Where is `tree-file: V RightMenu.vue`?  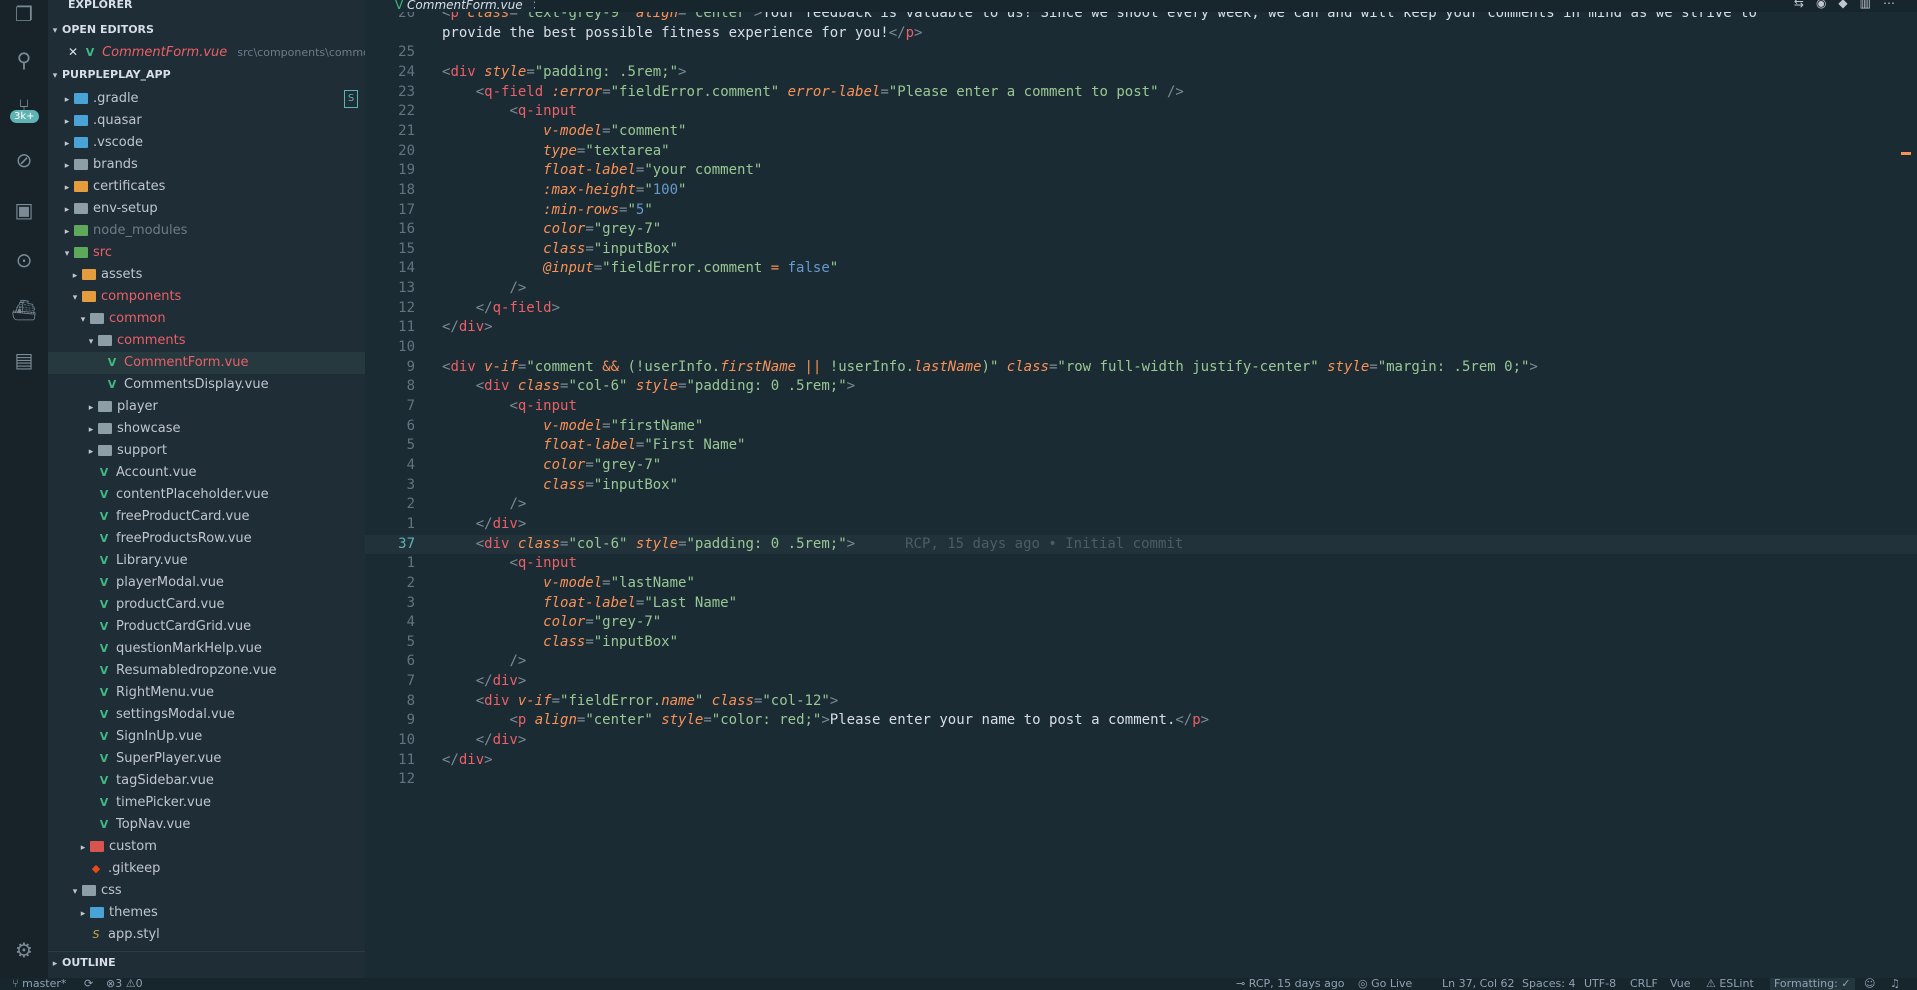 tree-file: V RightMenu.vue is located at coordinates (206, 693).